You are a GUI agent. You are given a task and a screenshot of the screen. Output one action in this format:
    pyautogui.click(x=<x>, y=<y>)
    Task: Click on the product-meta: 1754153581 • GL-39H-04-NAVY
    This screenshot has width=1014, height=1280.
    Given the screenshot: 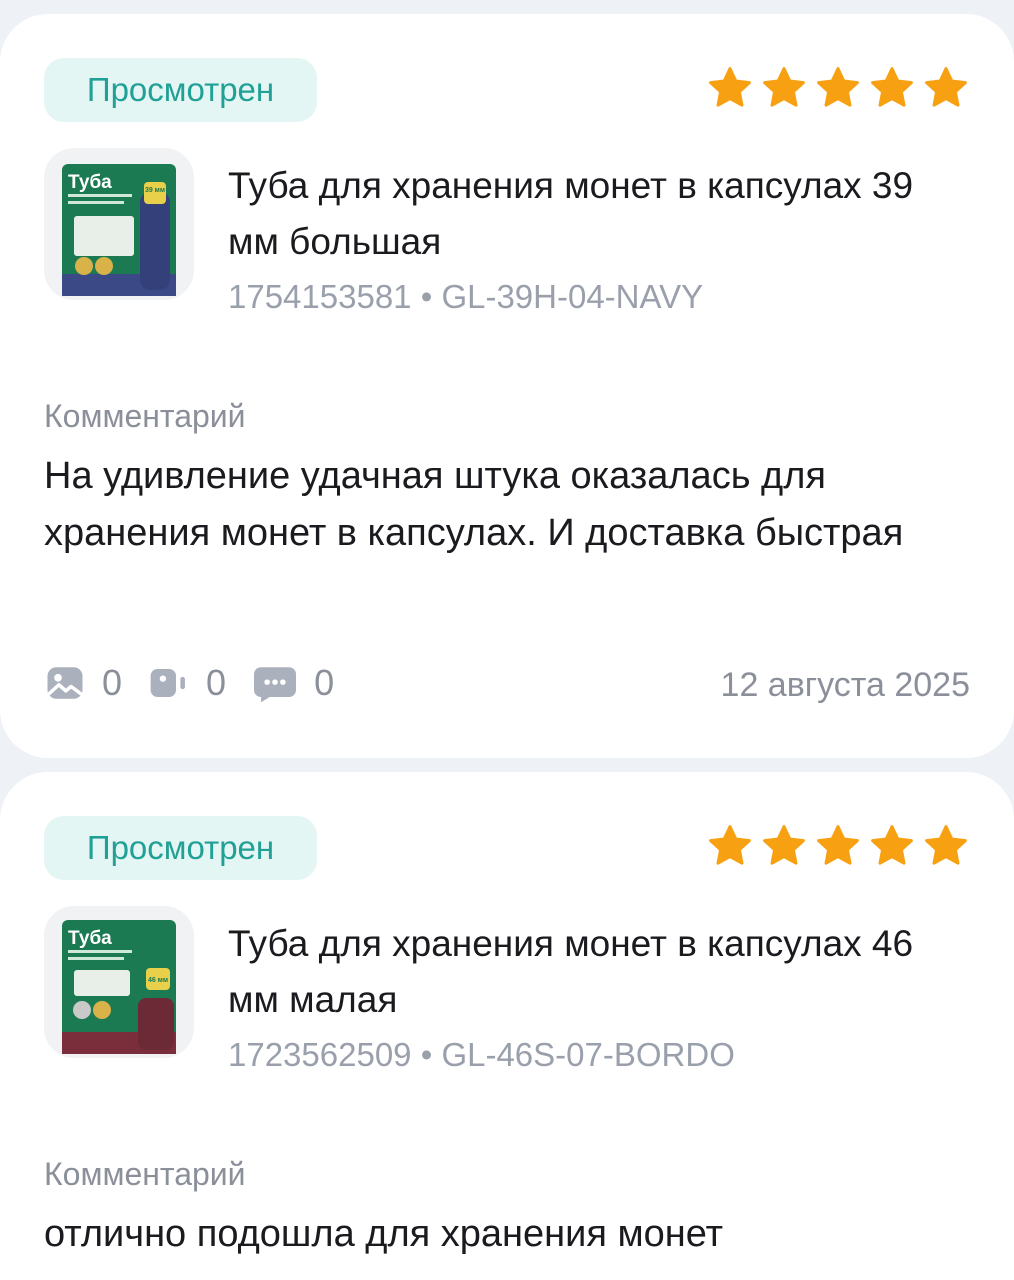 What is the action you would take?
    pyautogui.click(x=465, y=297)
    